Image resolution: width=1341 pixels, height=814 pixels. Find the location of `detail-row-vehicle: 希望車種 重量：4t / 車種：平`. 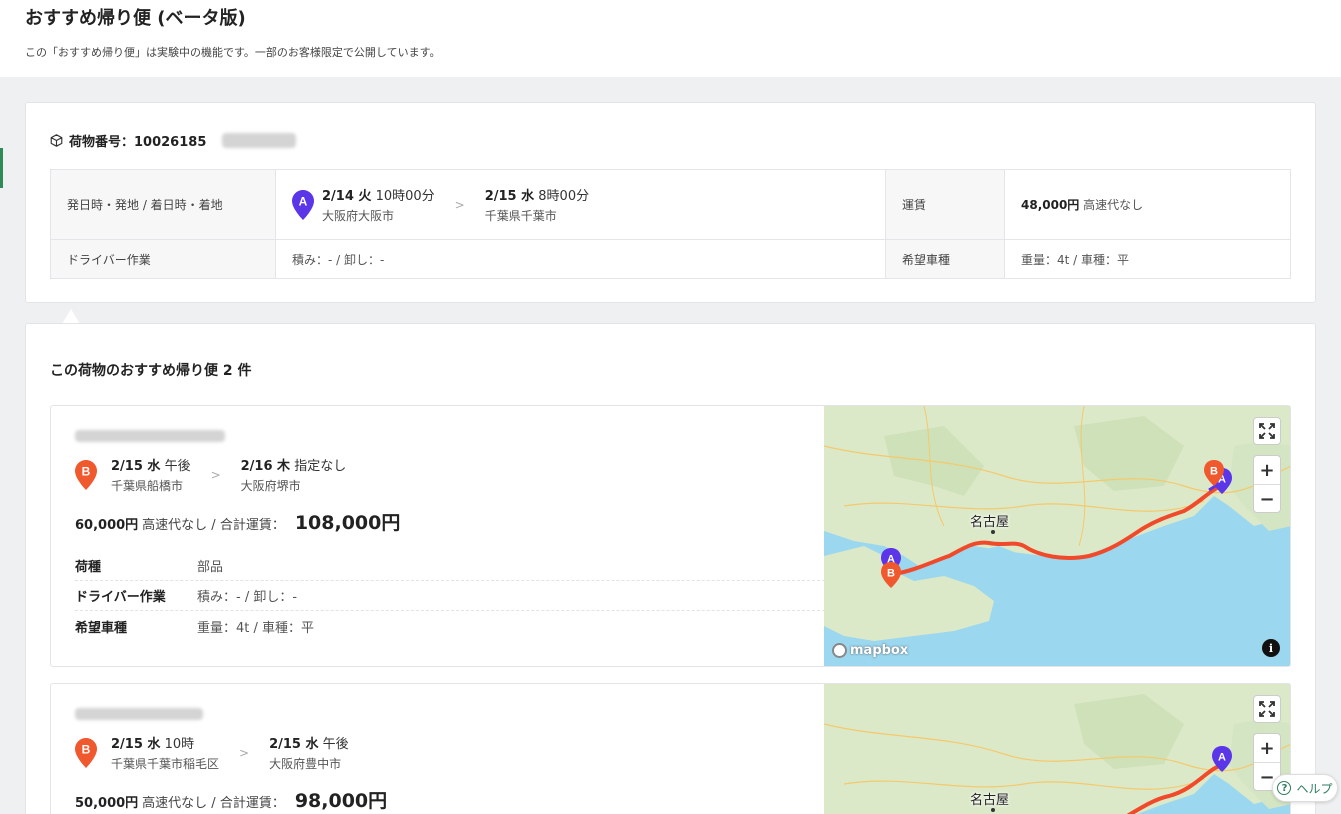

detail-row-vehicle: 希望車種 重量：4t / 車種：平 is located at coordinates (450, 626).